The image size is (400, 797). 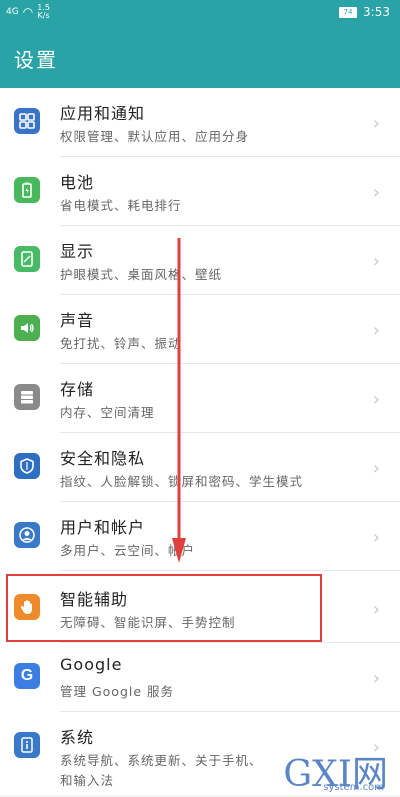 What do you see at coordinates (12, 11) in the screenshot?
I see `signal-indicator: 4G` at bounding box center [12, 11].